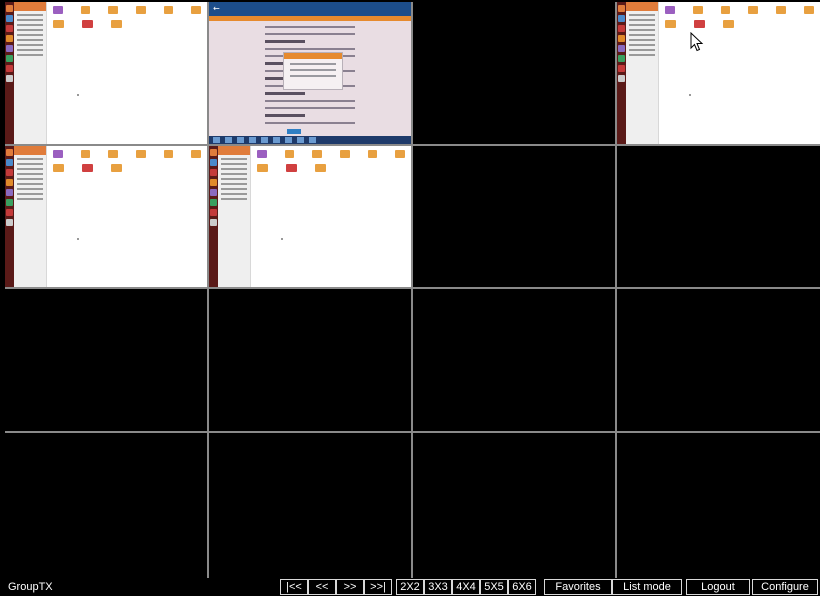  Describe the element at coordinates (647, 587) in the screenshot. I see `list-mode-button: List mode` at that location.